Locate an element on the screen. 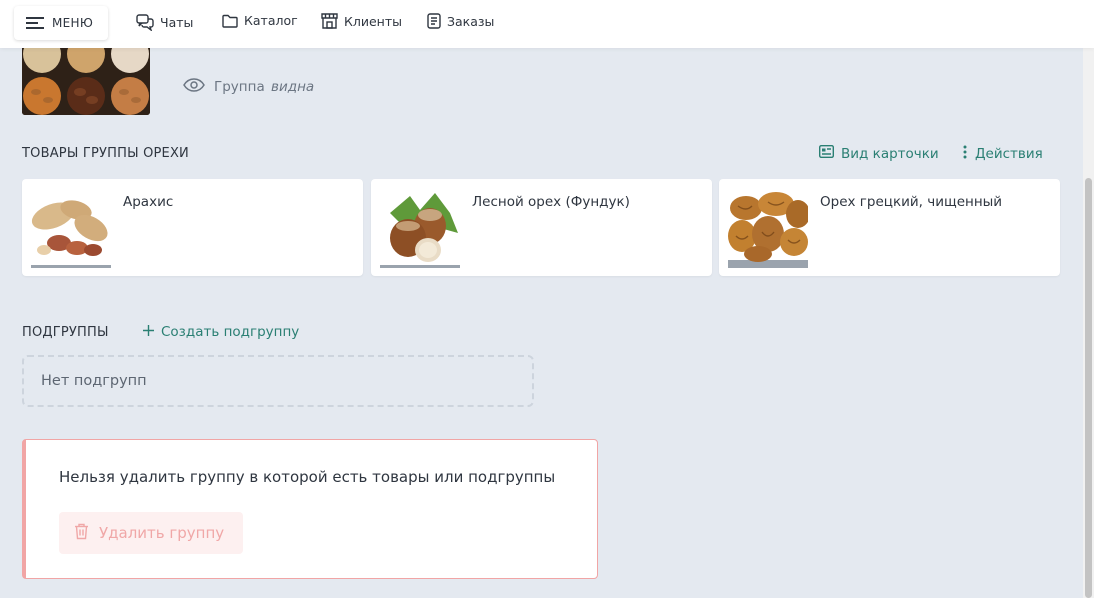  visibility-value: видна is located at coordinates (293, 87).